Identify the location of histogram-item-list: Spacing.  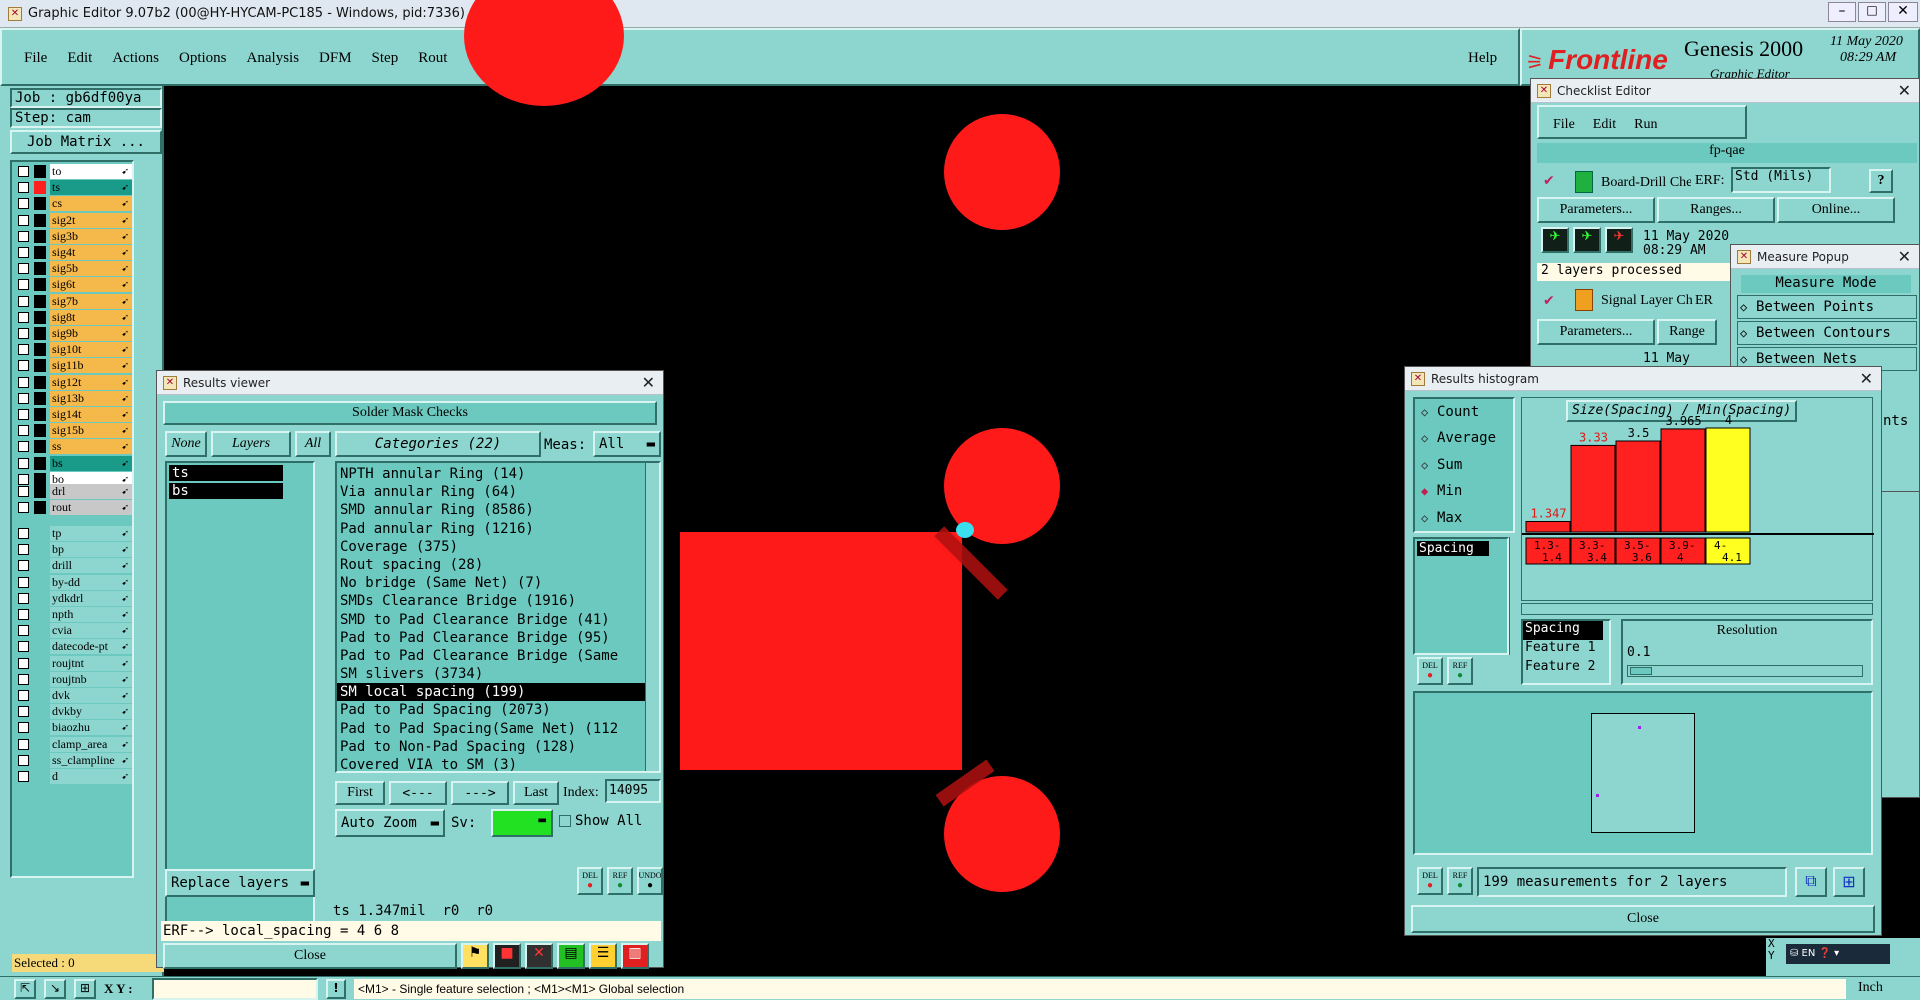
(1461, 596).